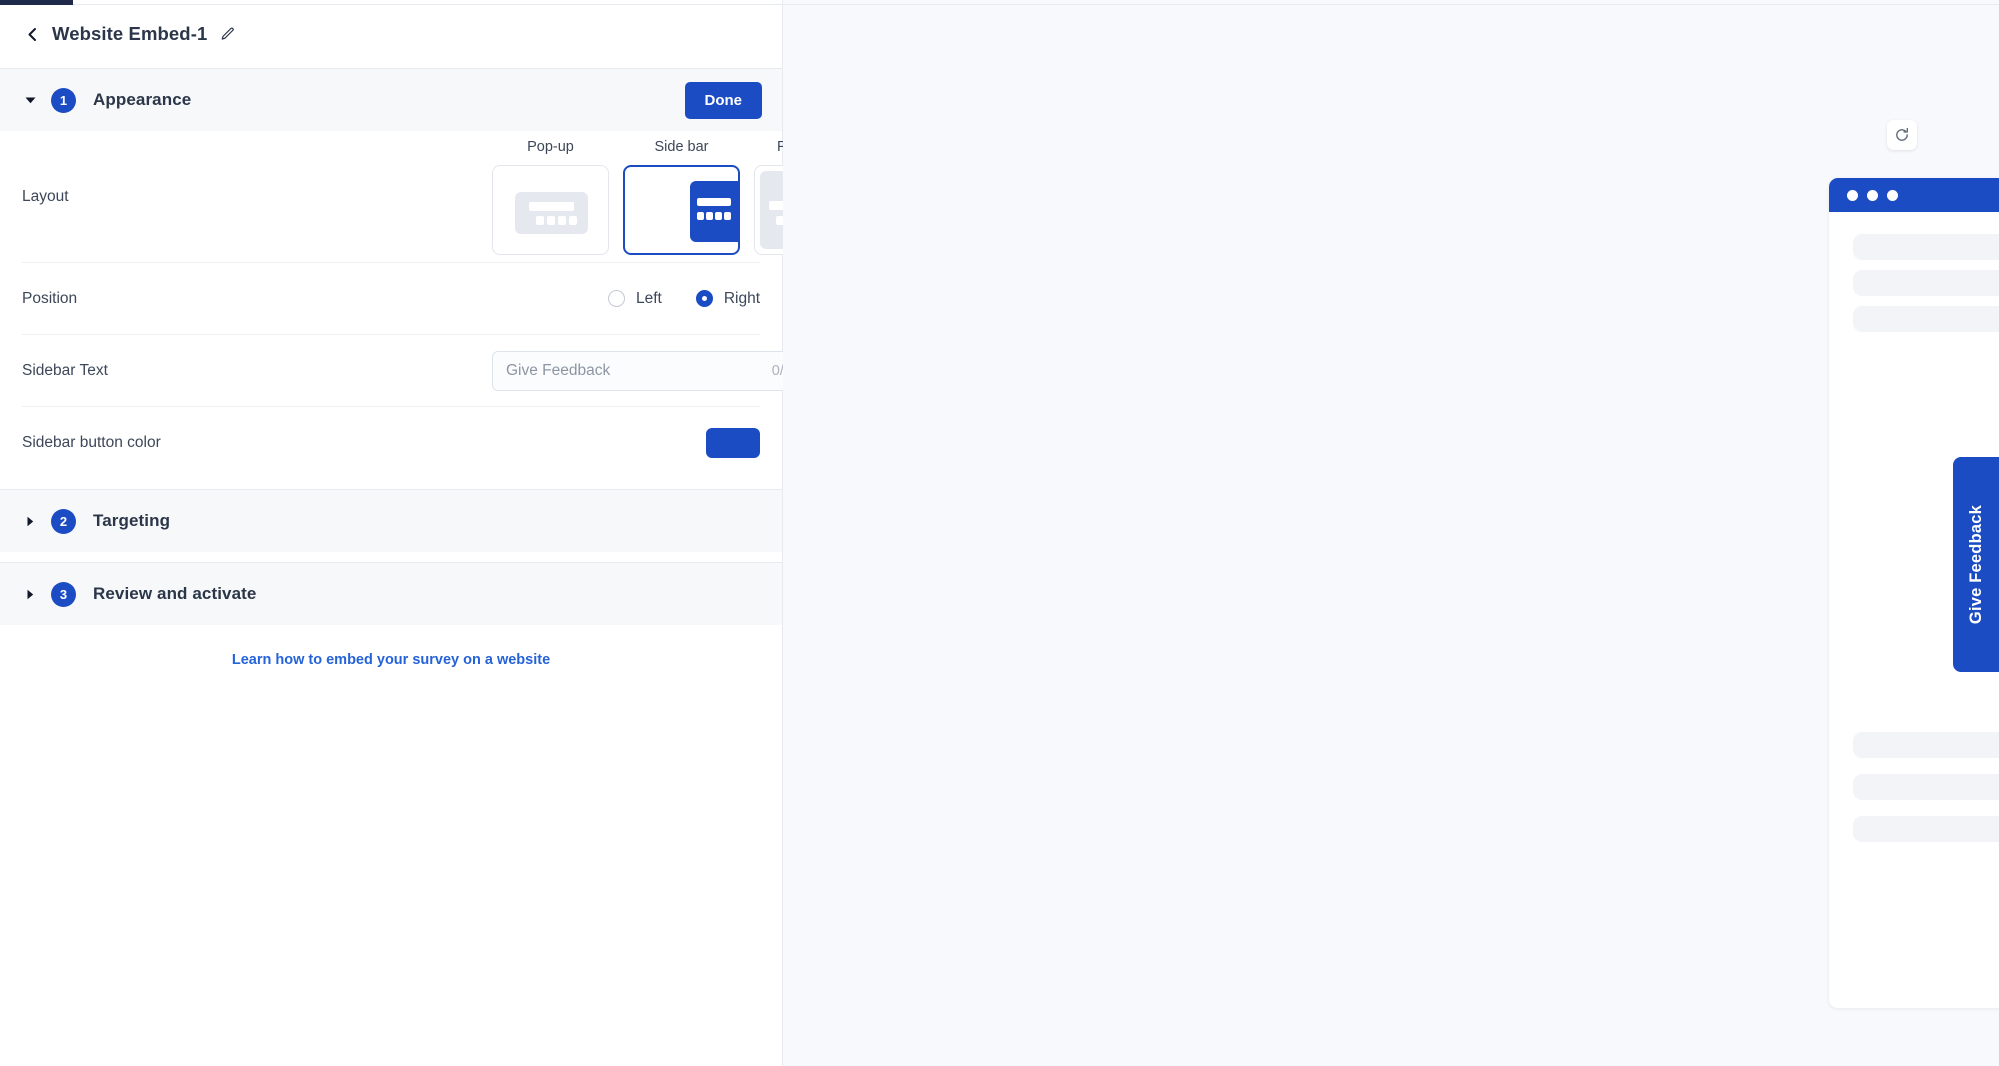  I want to click on section-review-activate: 3 Review and activate, so click(391, 593).